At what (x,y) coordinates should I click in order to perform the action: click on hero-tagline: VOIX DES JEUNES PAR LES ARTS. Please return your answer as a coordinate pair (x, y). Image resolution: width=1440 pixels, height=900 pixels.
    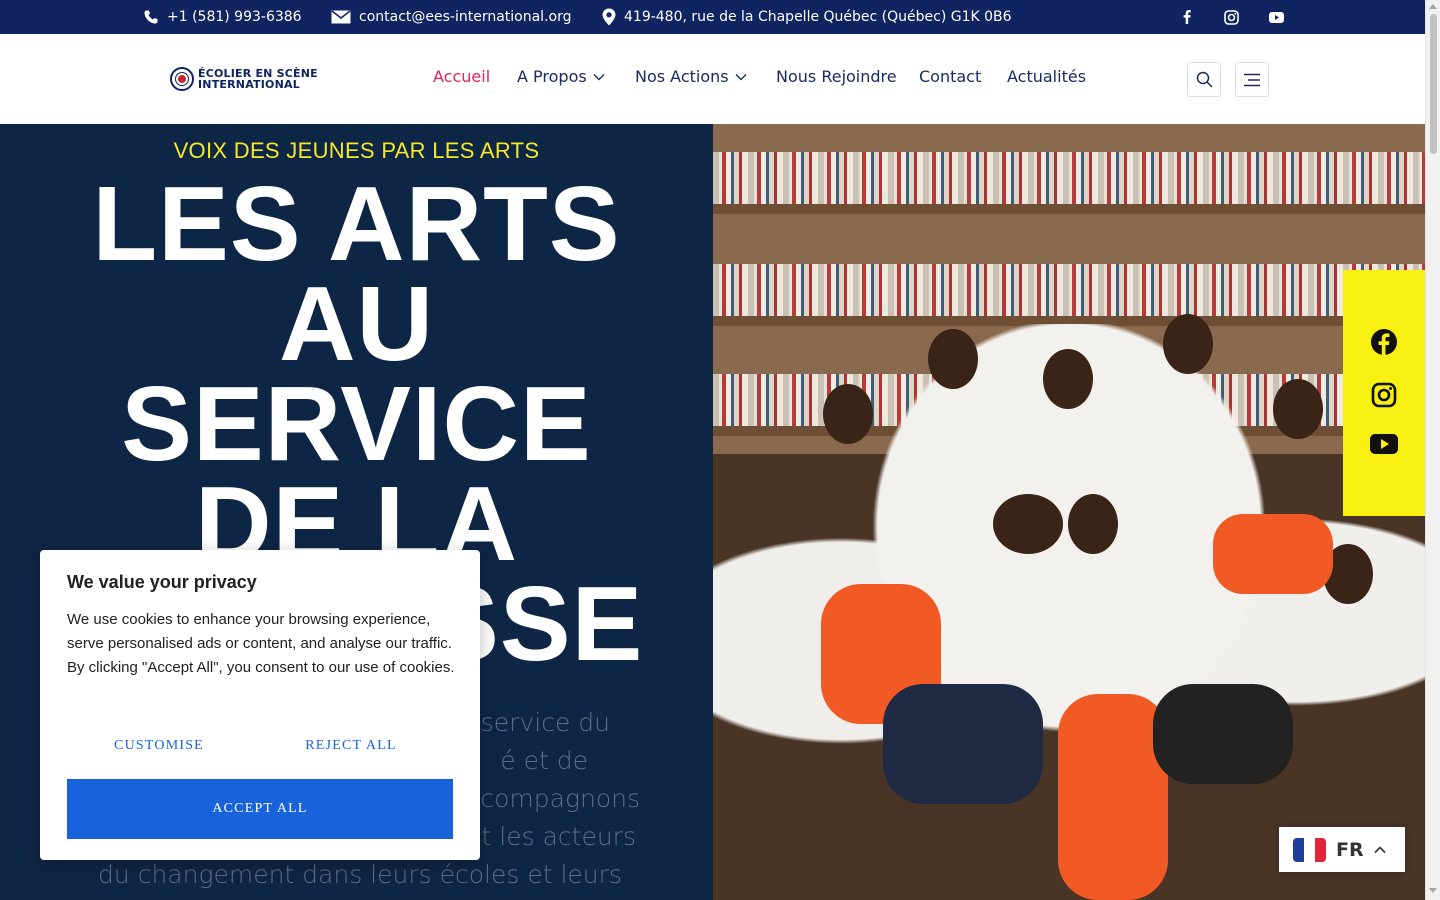
    Looking at the image, I should click on (356, 150).